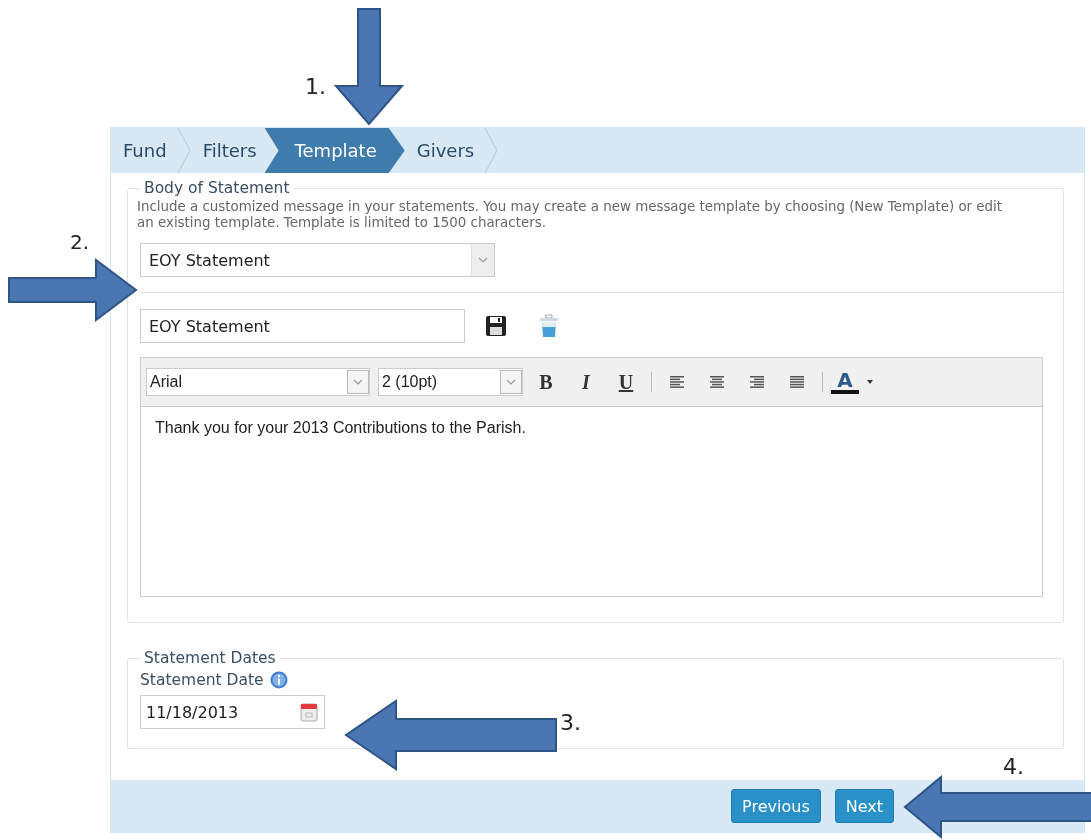 This screenshot has width=1091, height=840. I want to click on info-icon, so click(278, 680).